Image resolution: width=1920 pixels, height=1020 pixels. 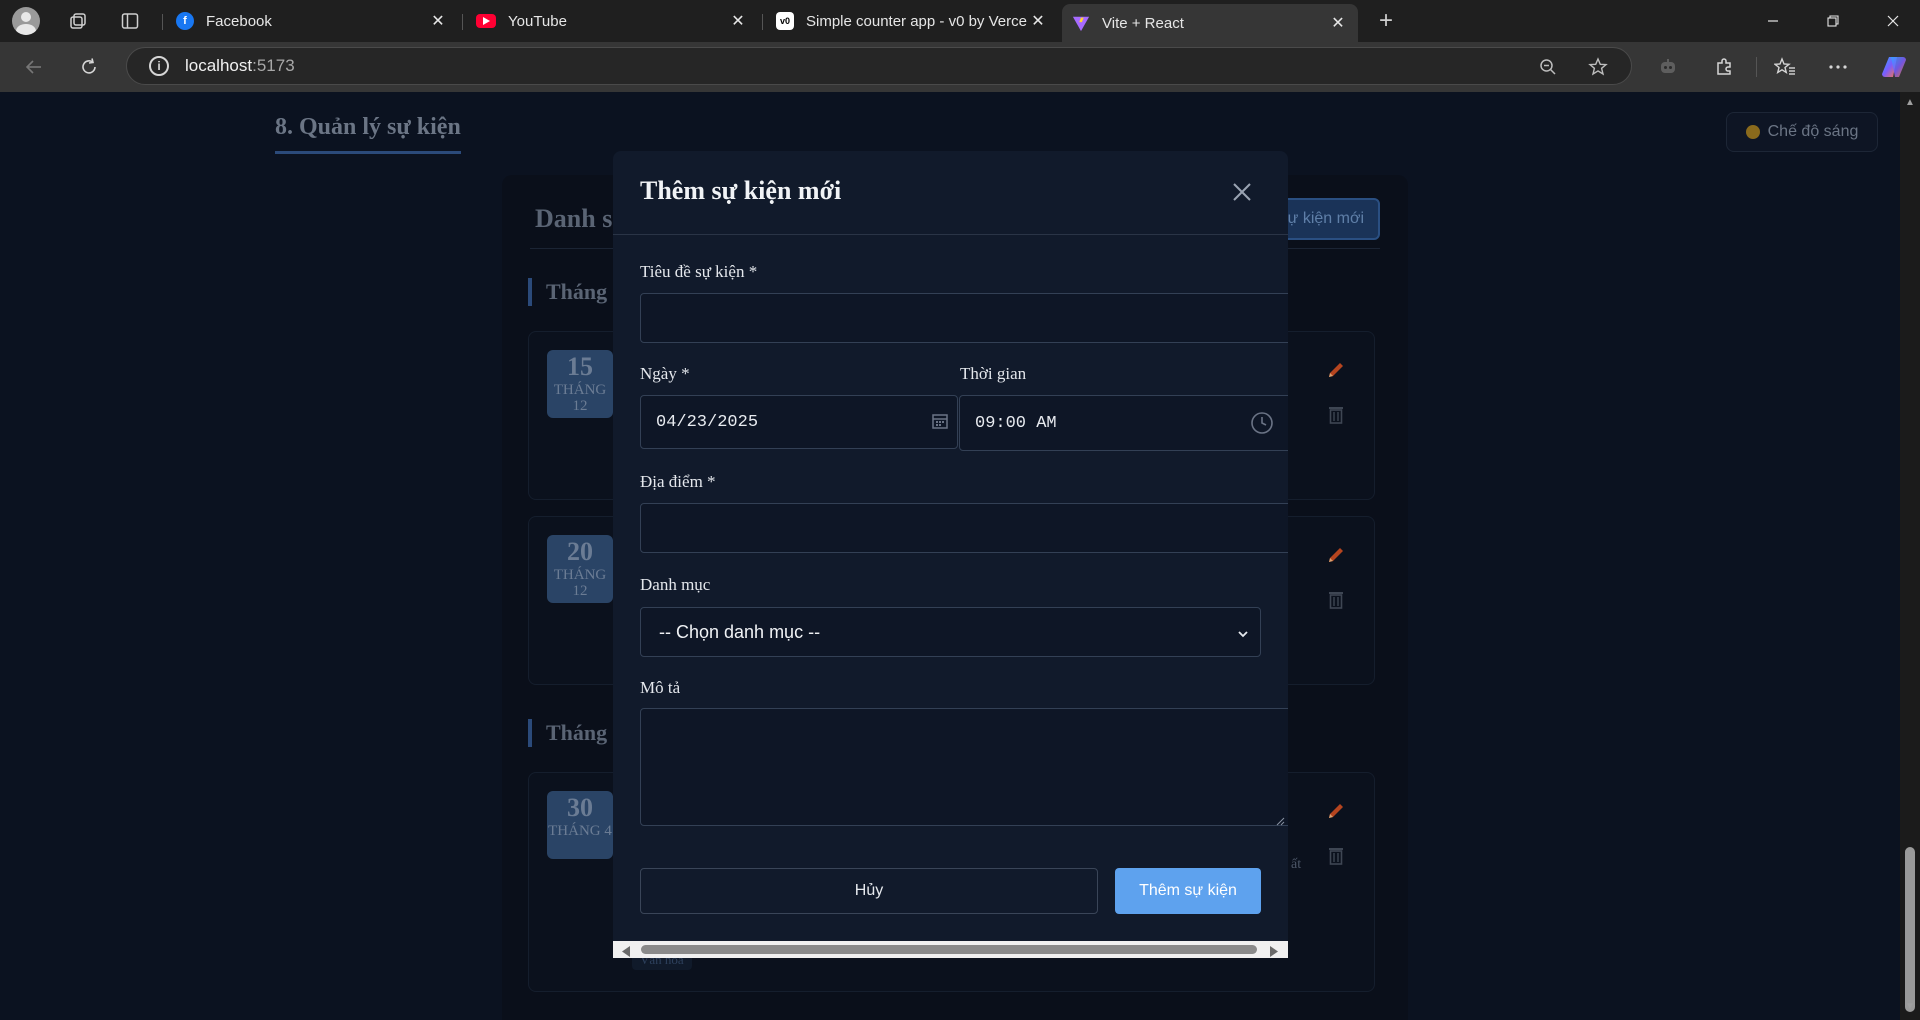 What do you see at coordinates (879, 66) in the screenshot?
I see `address-bar: i localhost:5173` at bounding box center [879, 66].